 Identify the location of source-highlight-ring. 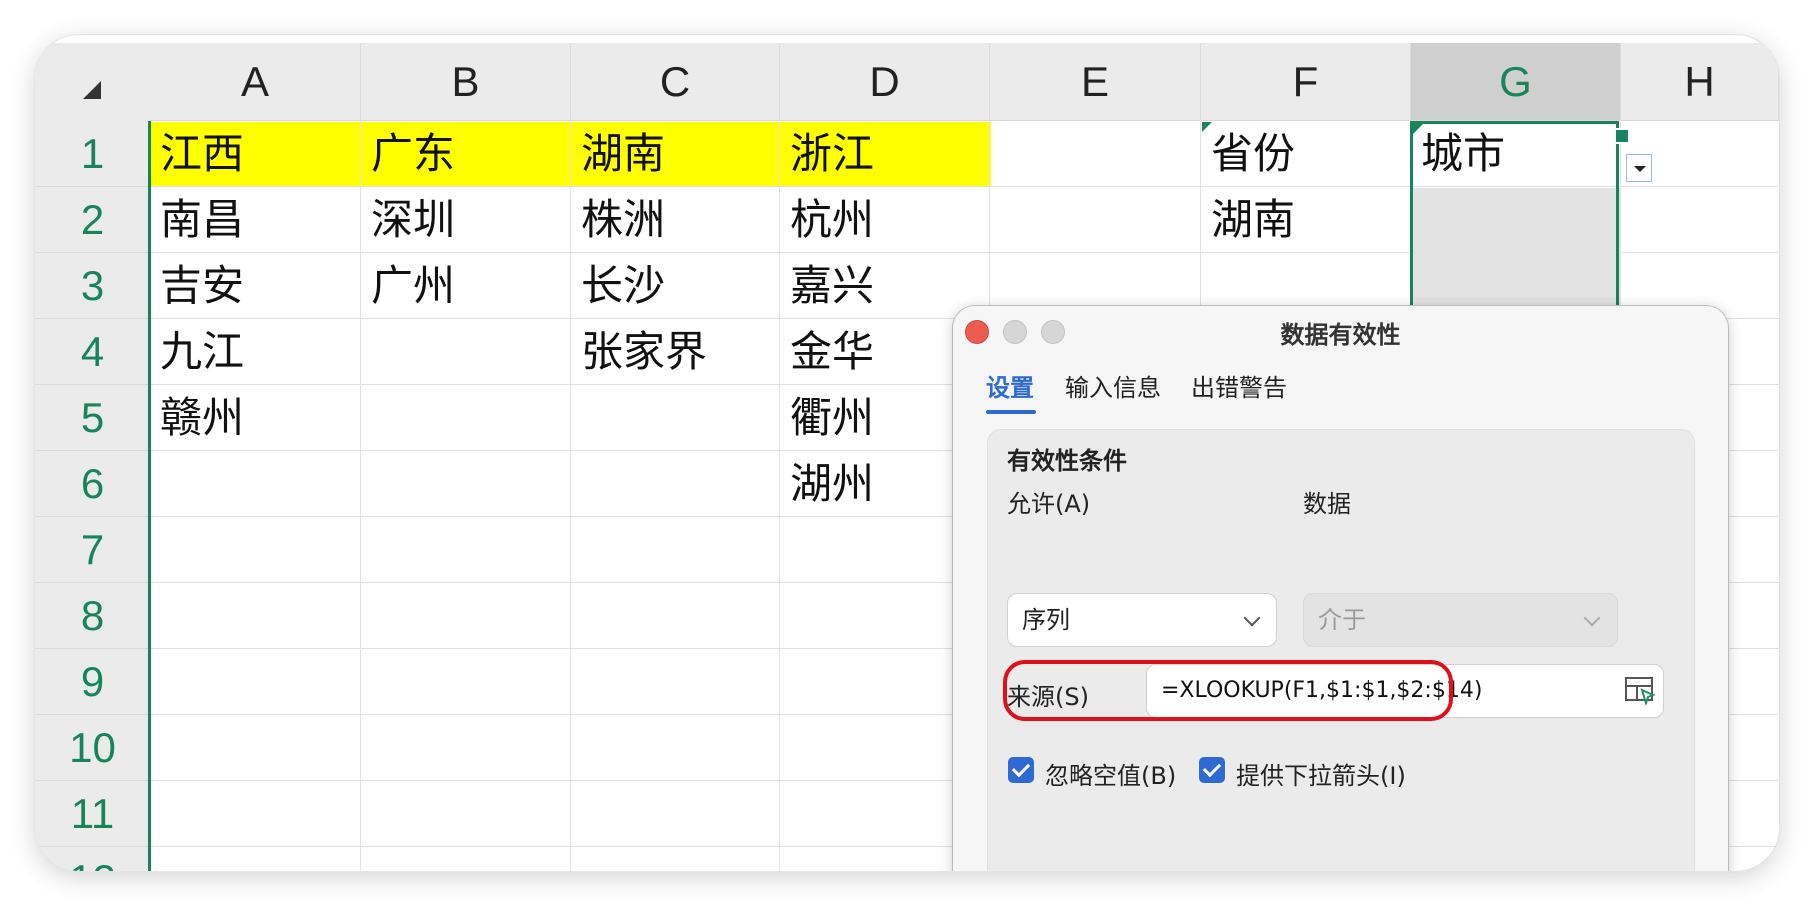
(1228, 690).